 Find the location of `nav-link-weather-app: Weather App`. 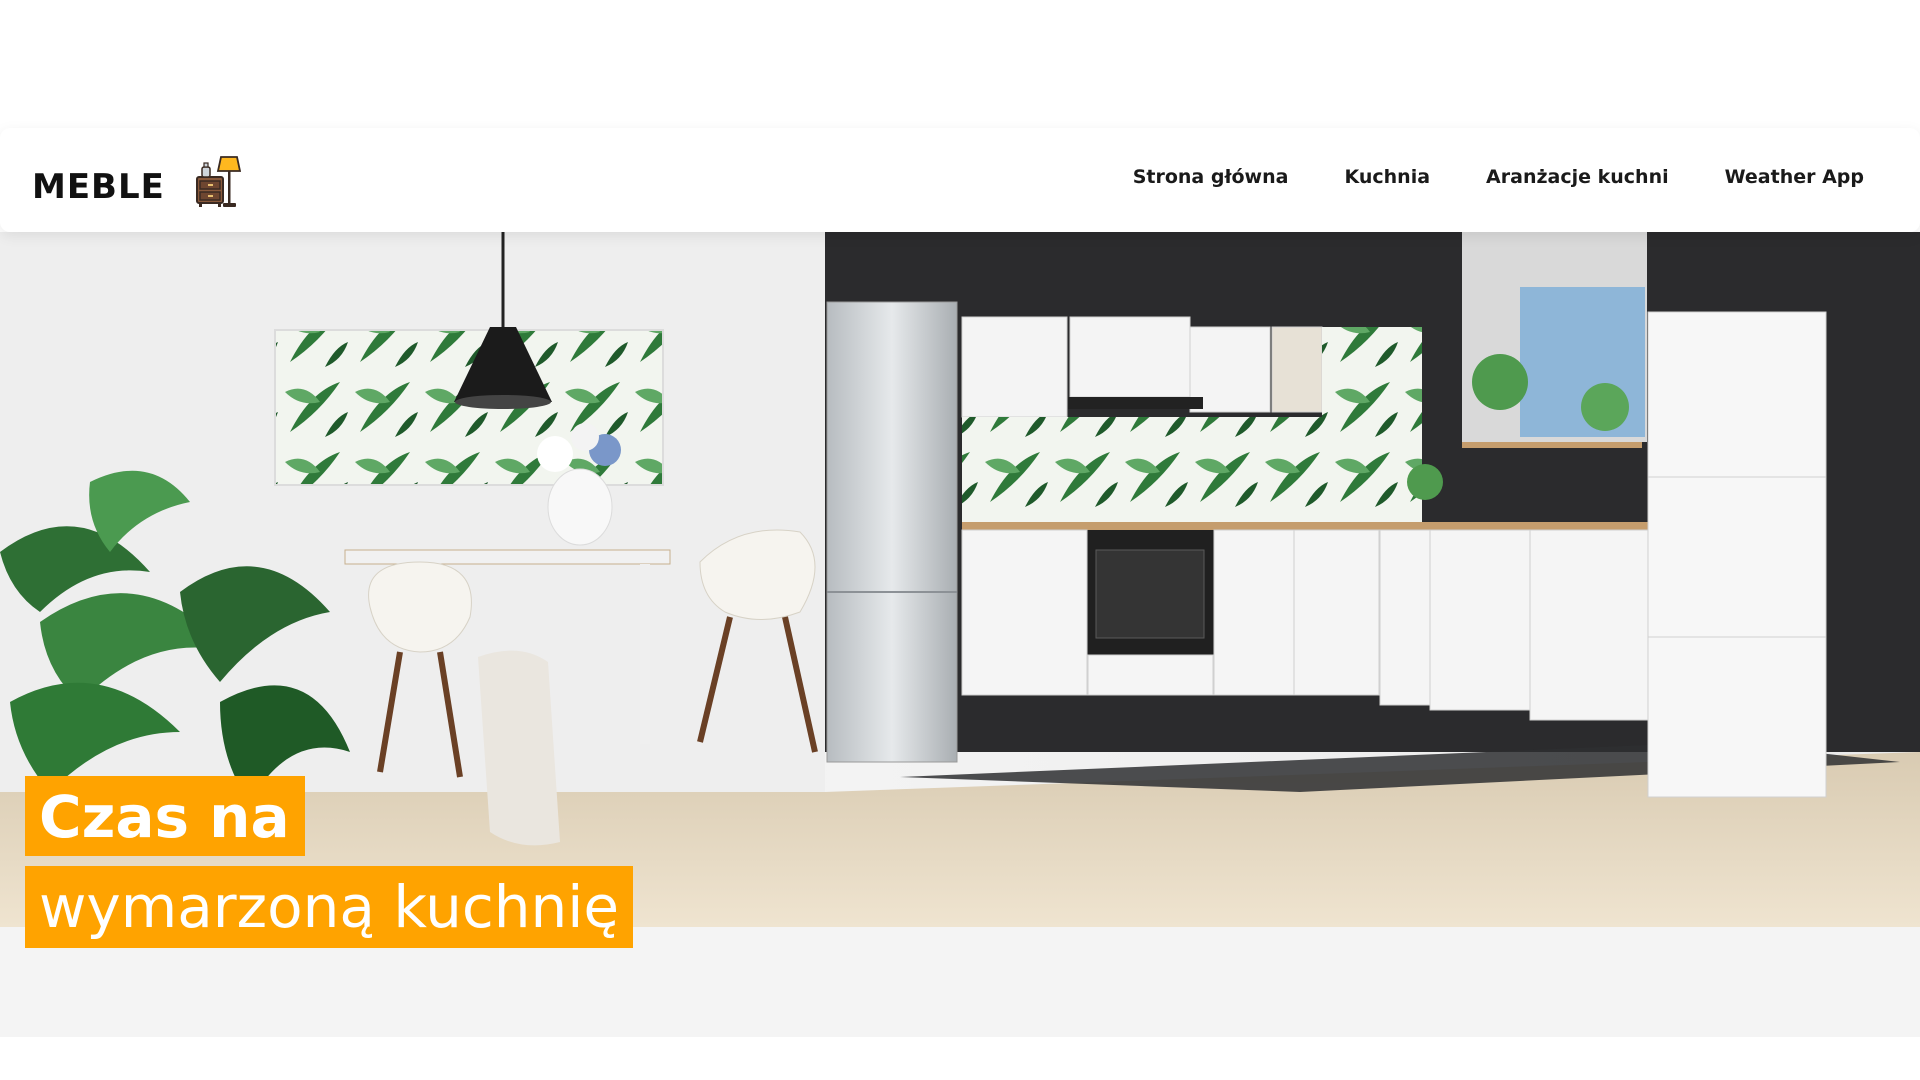

nav-link-weather-app: Weather App is located at coordinates (1794, 177).